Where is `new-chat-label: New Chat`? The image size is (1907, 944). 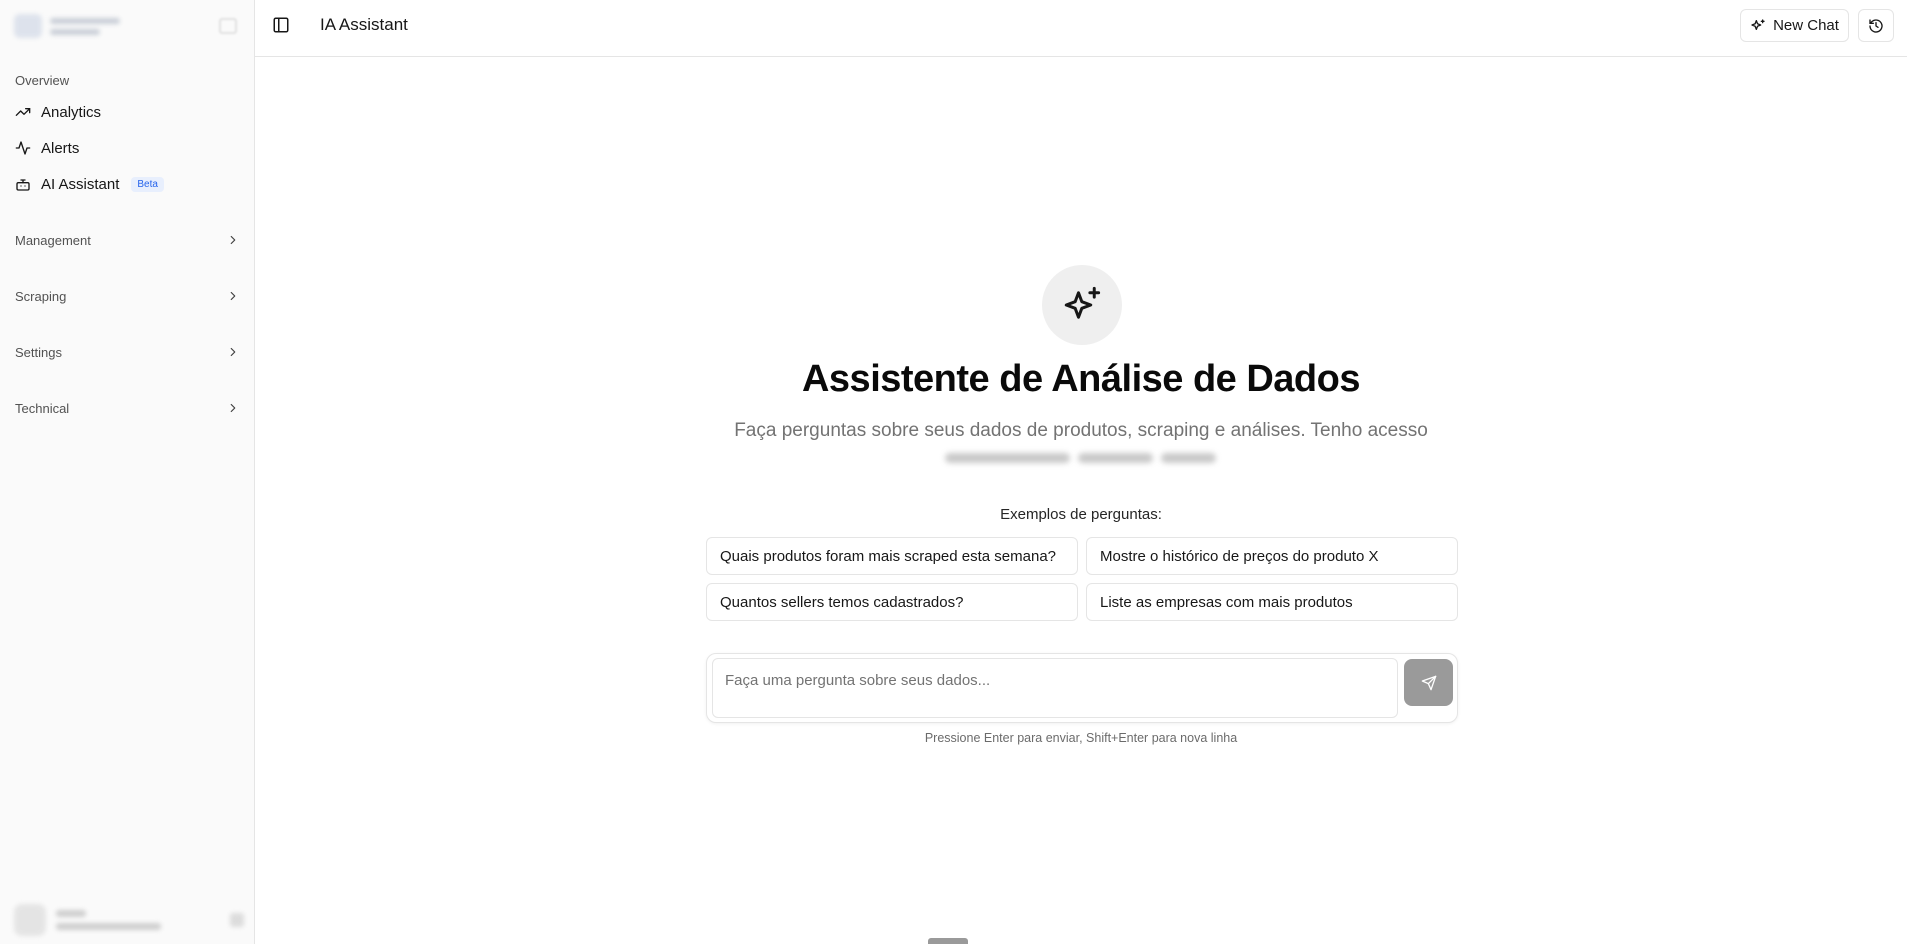
new-chat-label: New Chat is located at coordinates (1806, 25).